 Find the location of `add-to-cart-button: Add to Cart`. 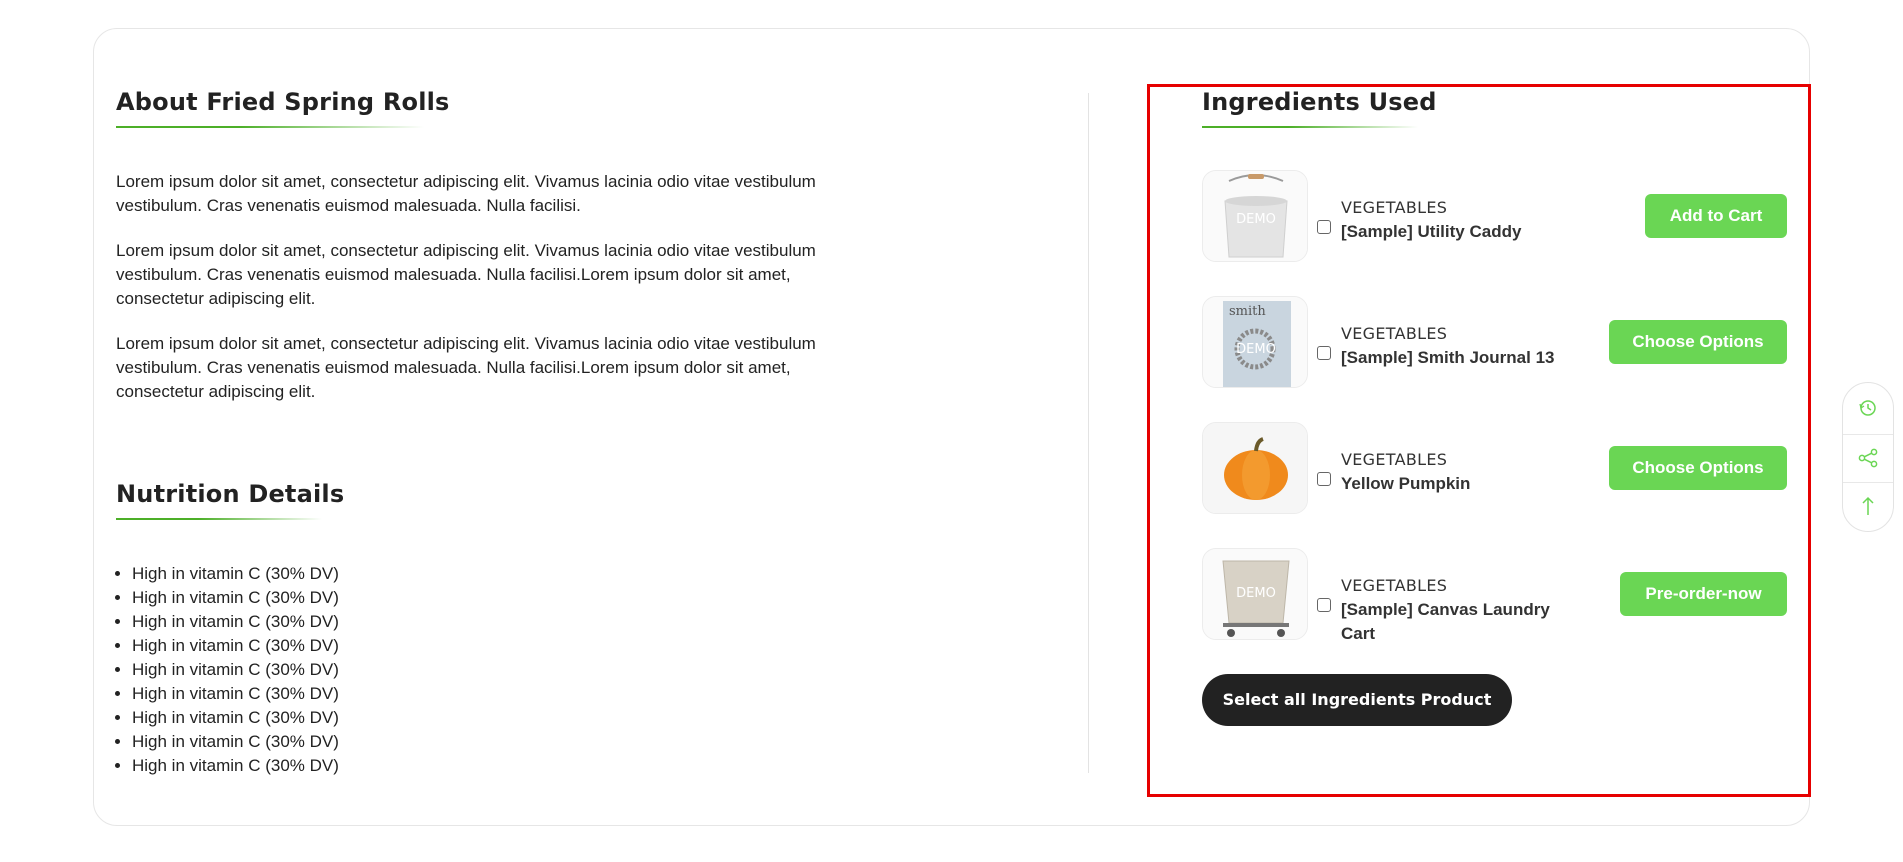

add-to-cart-button: Add to Cart is located at coordinates (1716, 216).